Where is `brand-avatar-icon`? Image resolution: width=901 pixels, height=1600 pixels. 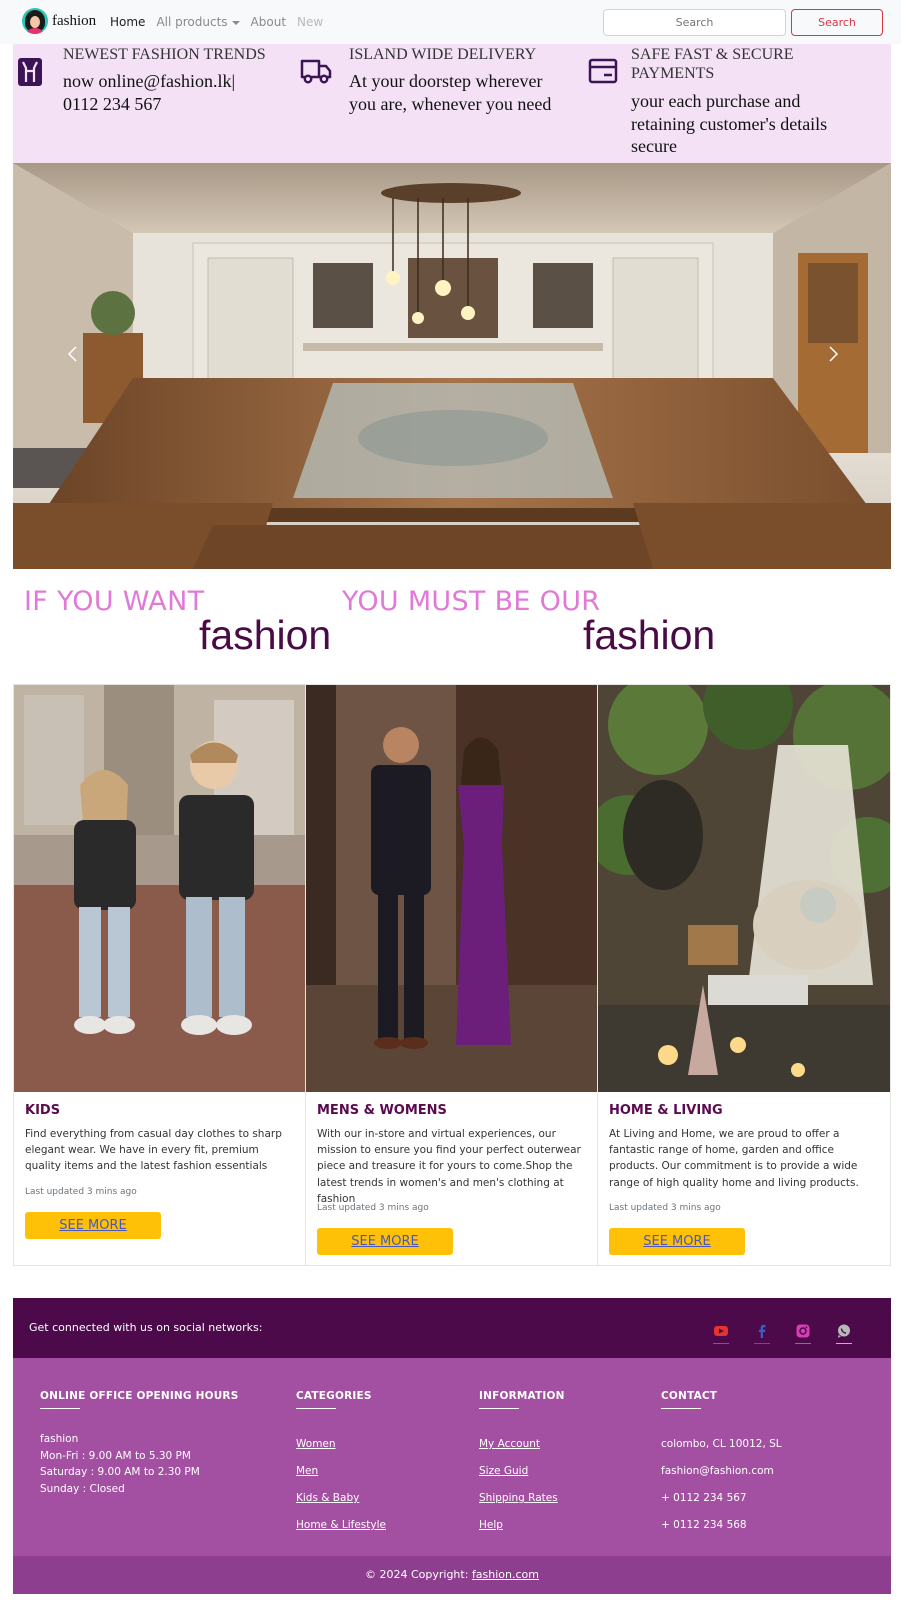 brand-avatar-icon is located at coordinates (35, 21).